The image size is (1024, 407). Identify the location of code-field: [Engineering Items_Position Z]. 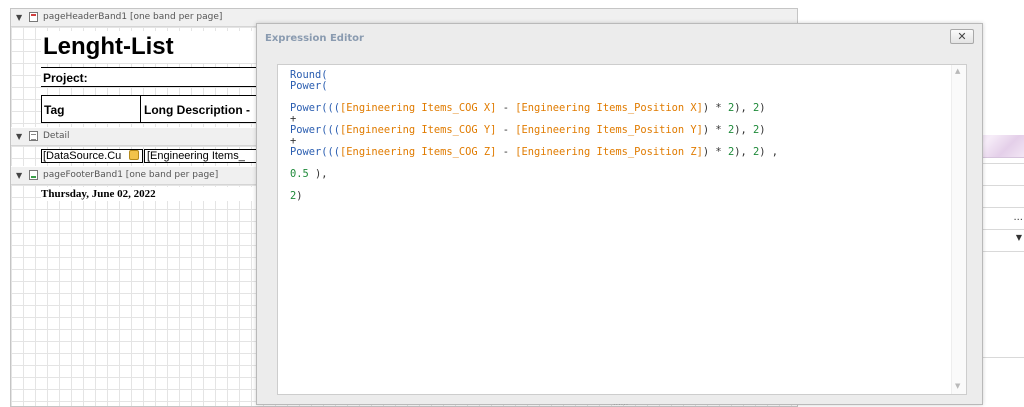
(609, 152).